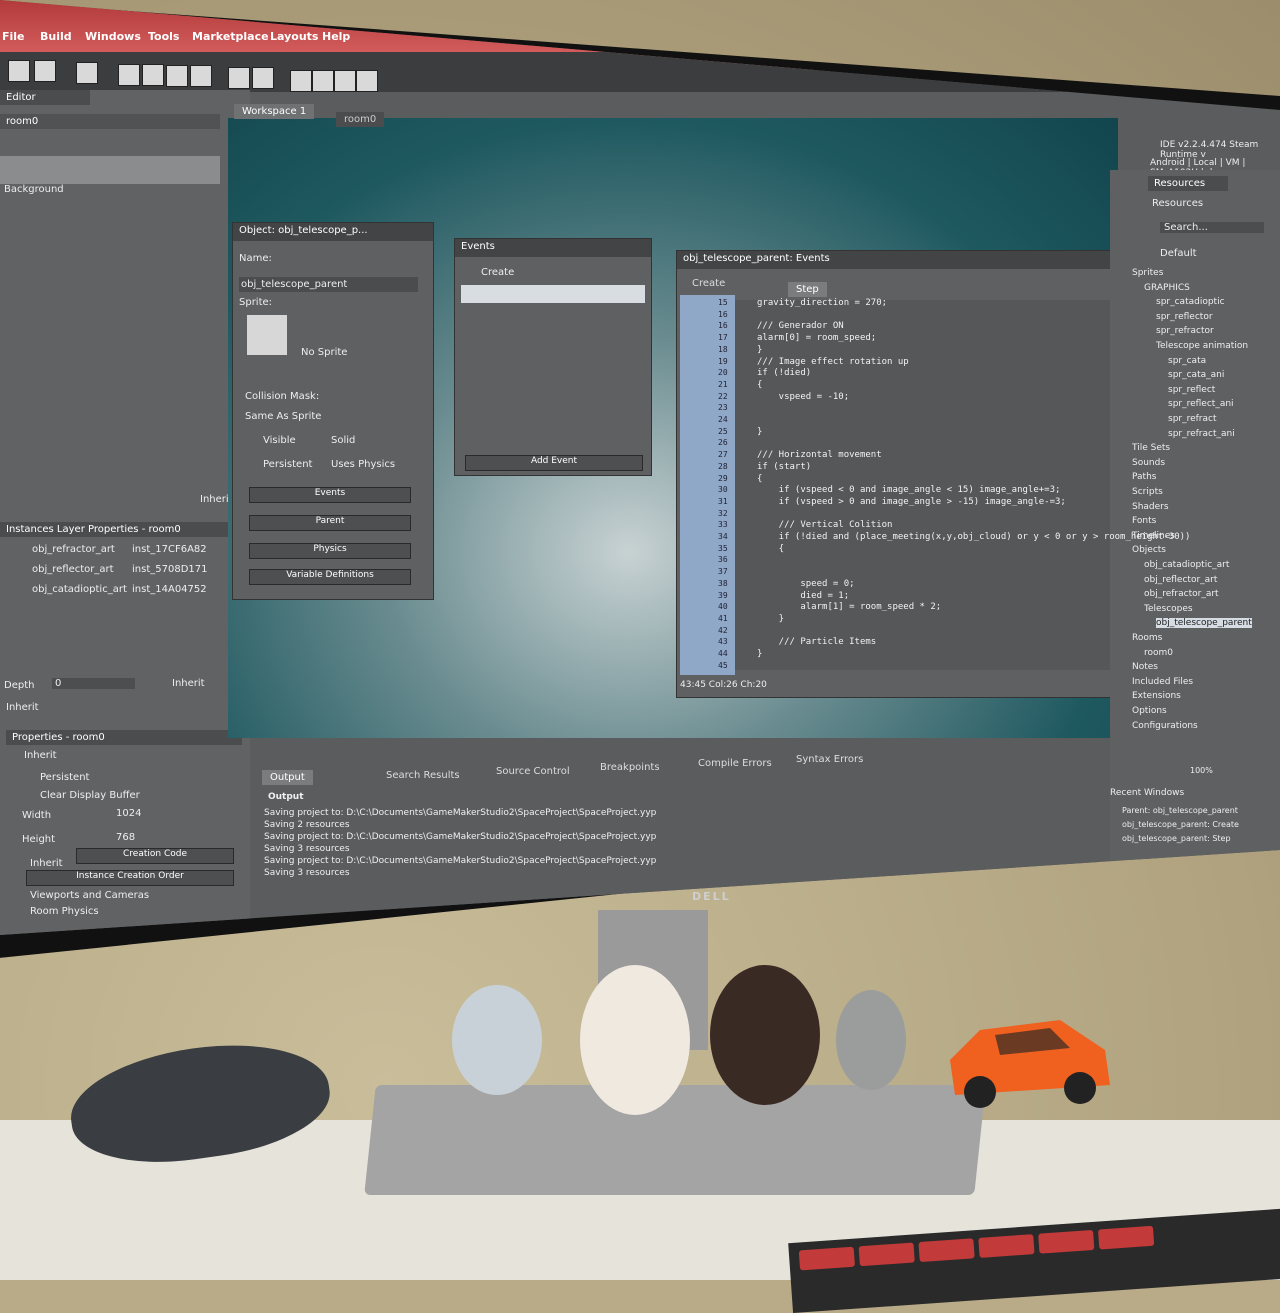  I want to click on menu-item: Tools, so click(163, 36).